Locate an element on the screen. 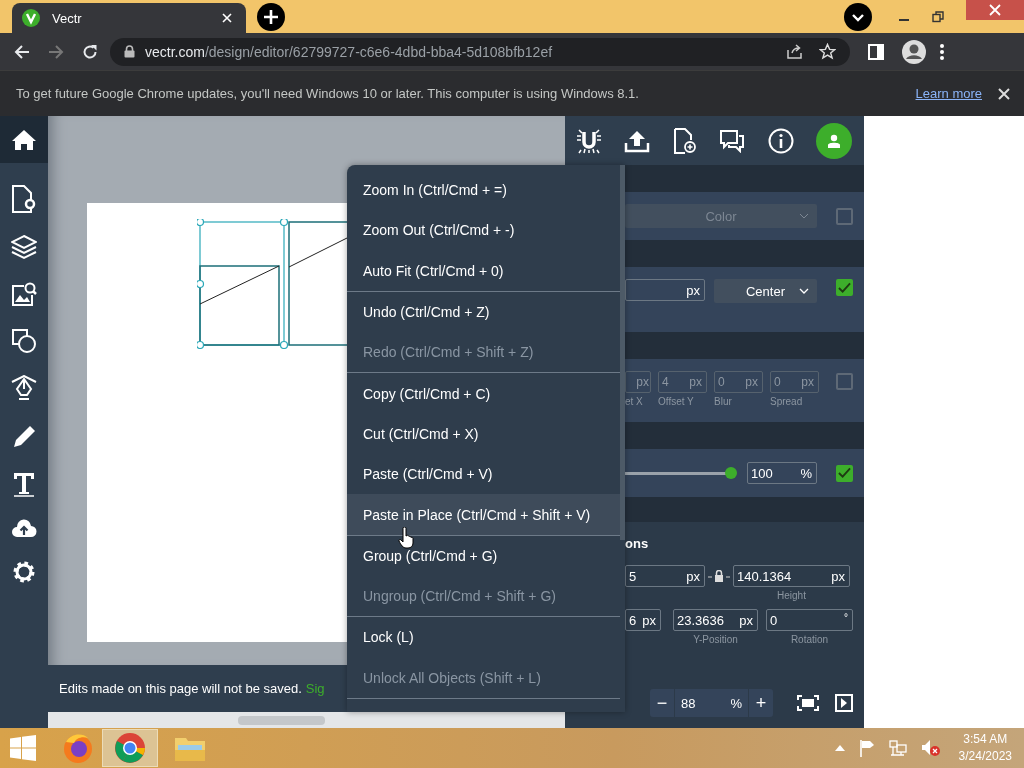  sign-in-link: Sig is located at coordinates (315, 688).